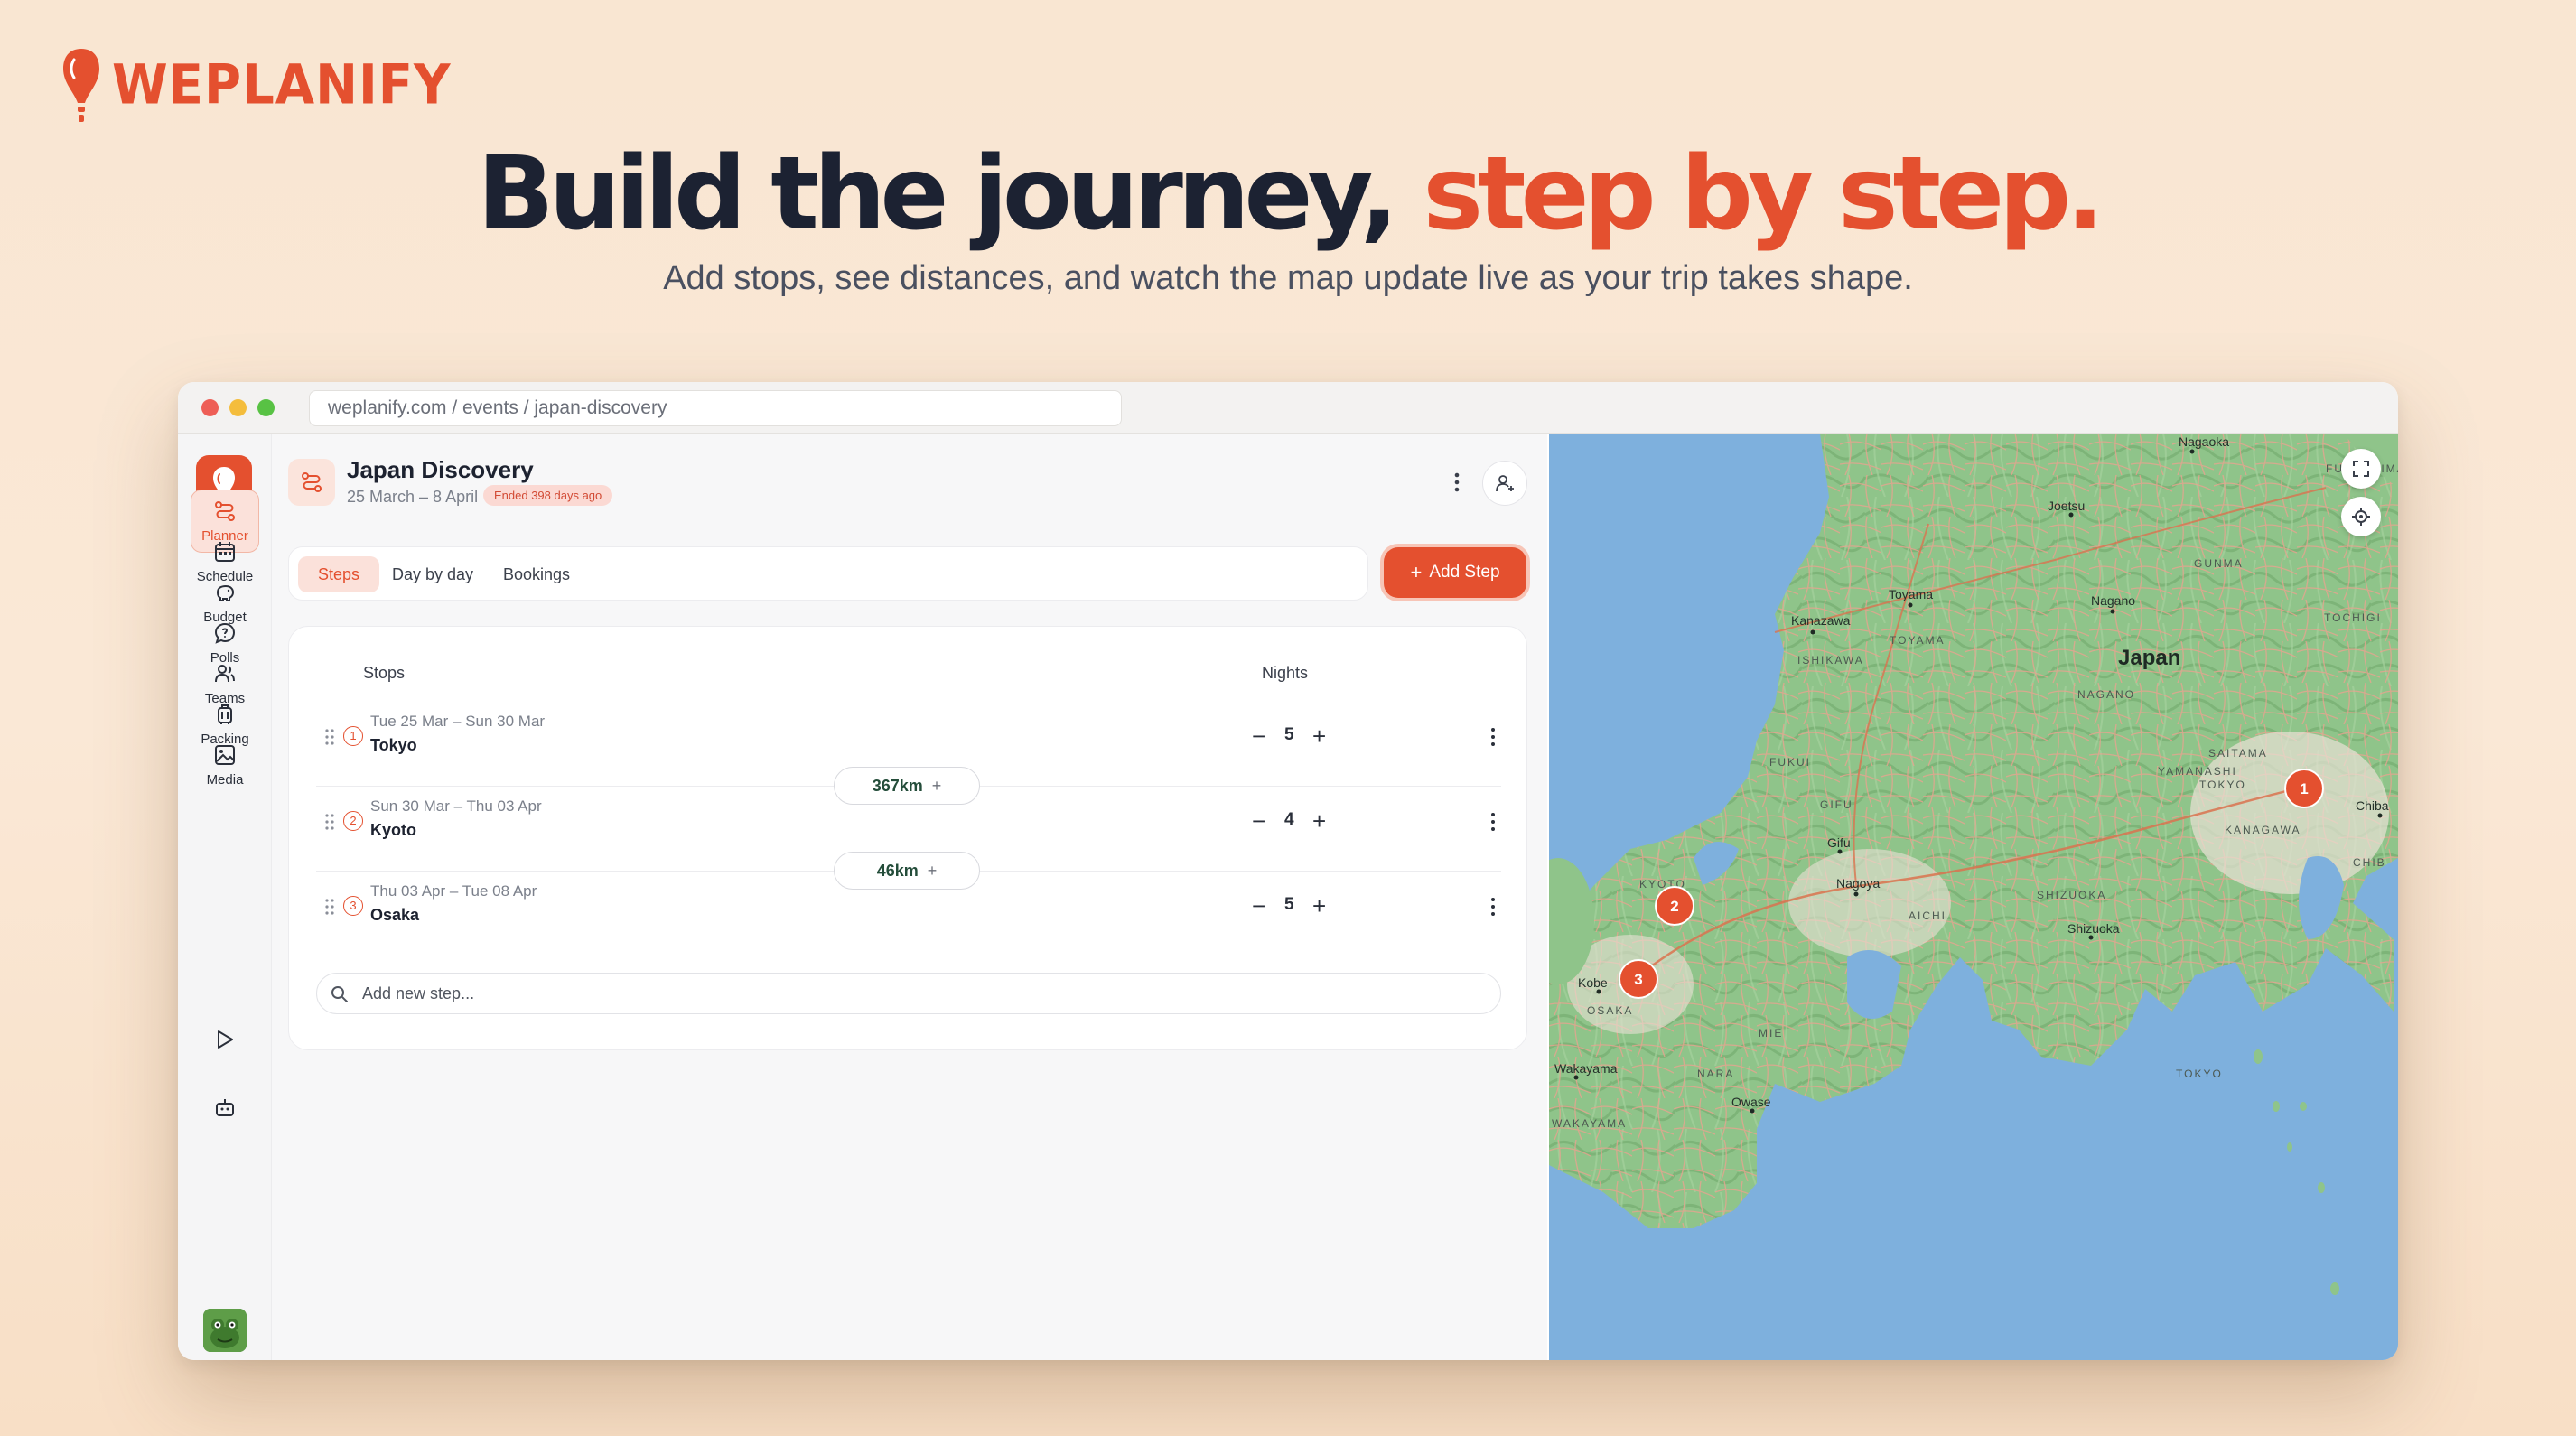  I want to click on event-icon, so click(311, 482).